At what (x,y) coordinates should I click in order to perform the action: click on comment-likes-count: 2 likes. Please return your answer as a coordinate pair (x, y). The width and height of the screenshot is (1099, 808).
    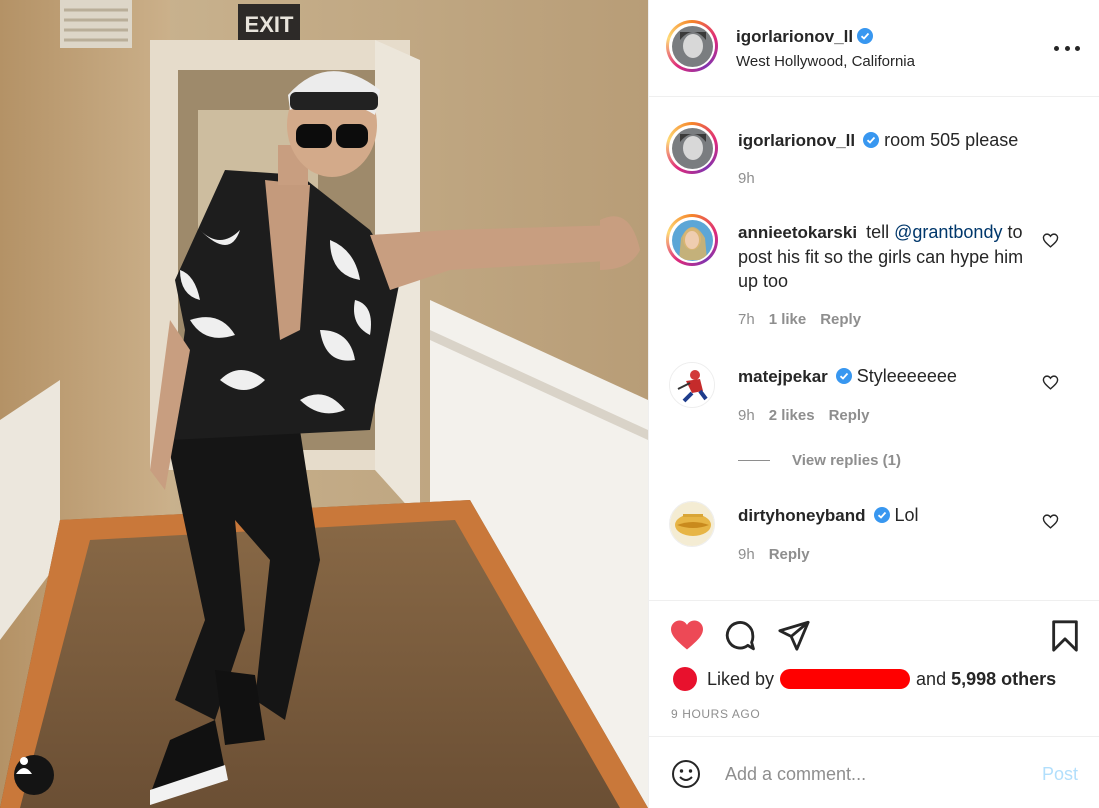
    Looking at the image, I should click on (792, 415).